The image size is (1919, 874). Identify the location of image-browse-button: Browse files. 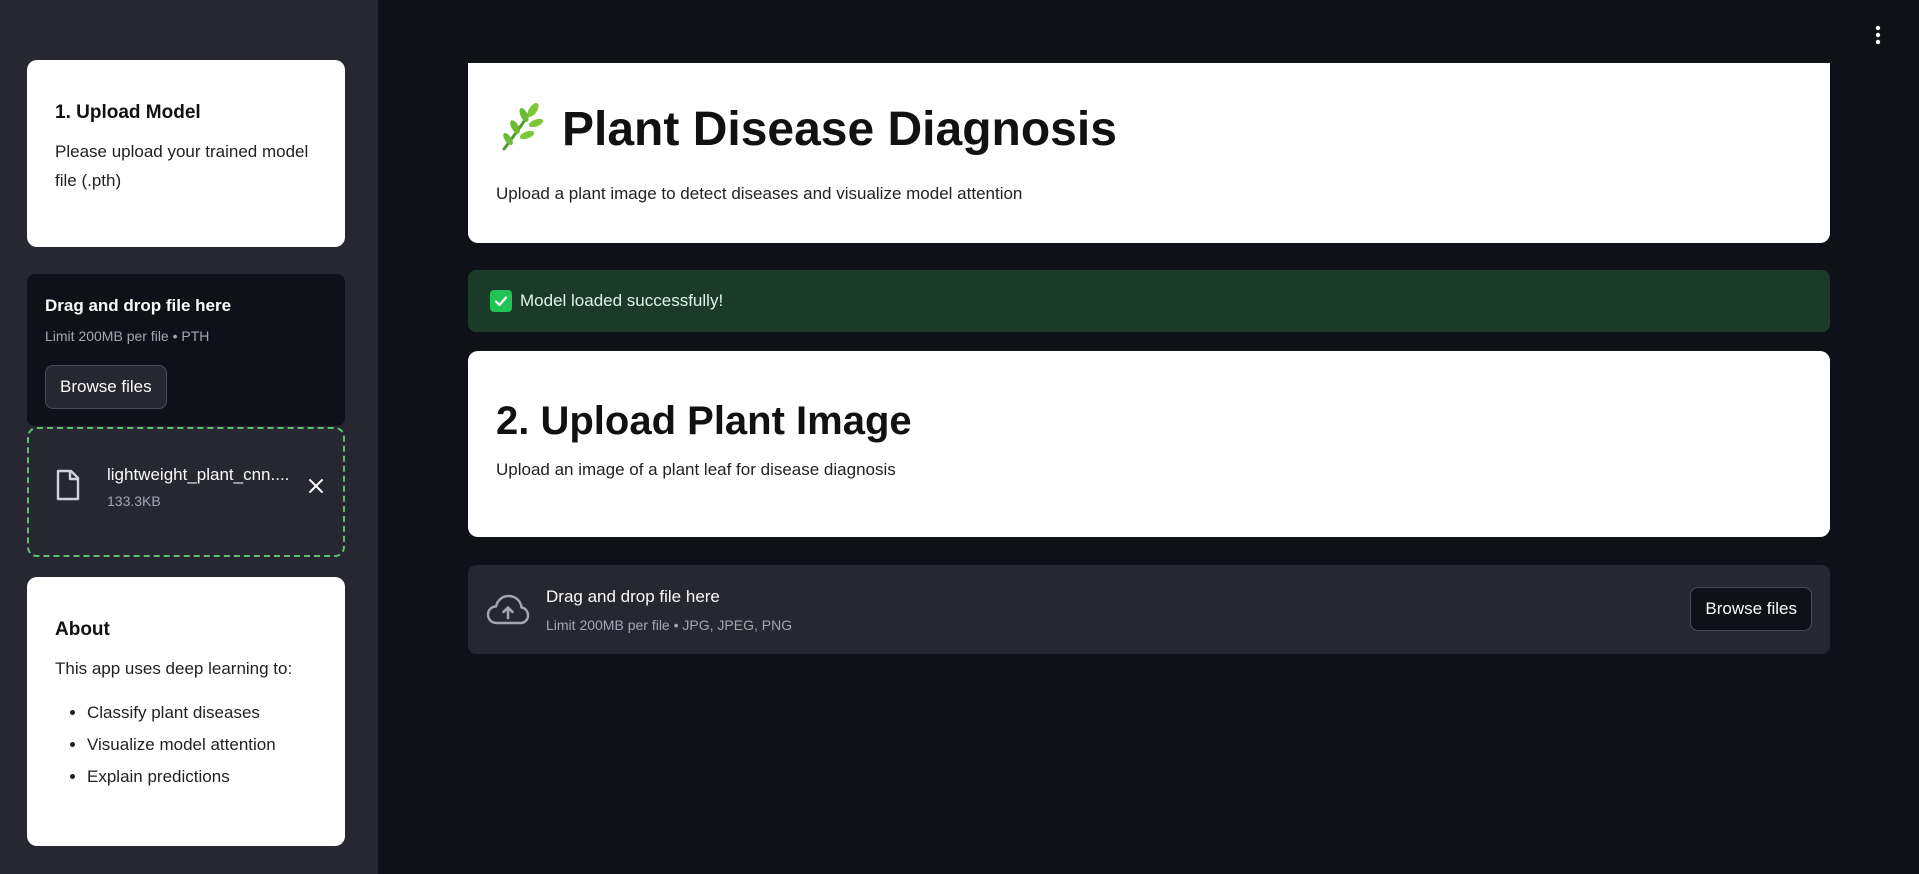
(1751, 609).